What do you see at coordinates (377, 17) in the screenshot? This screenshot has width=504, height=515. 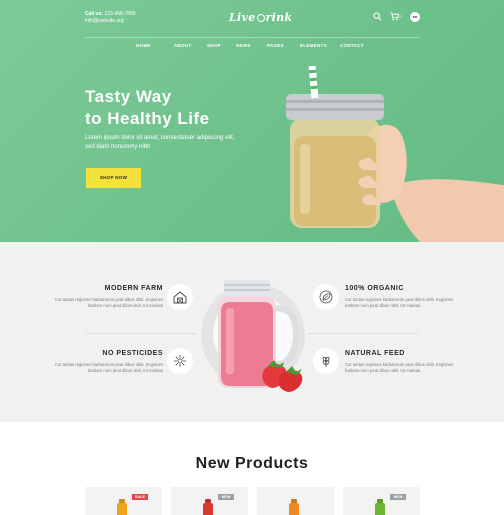 I see `search-icon` at bounding box center [377, 17].